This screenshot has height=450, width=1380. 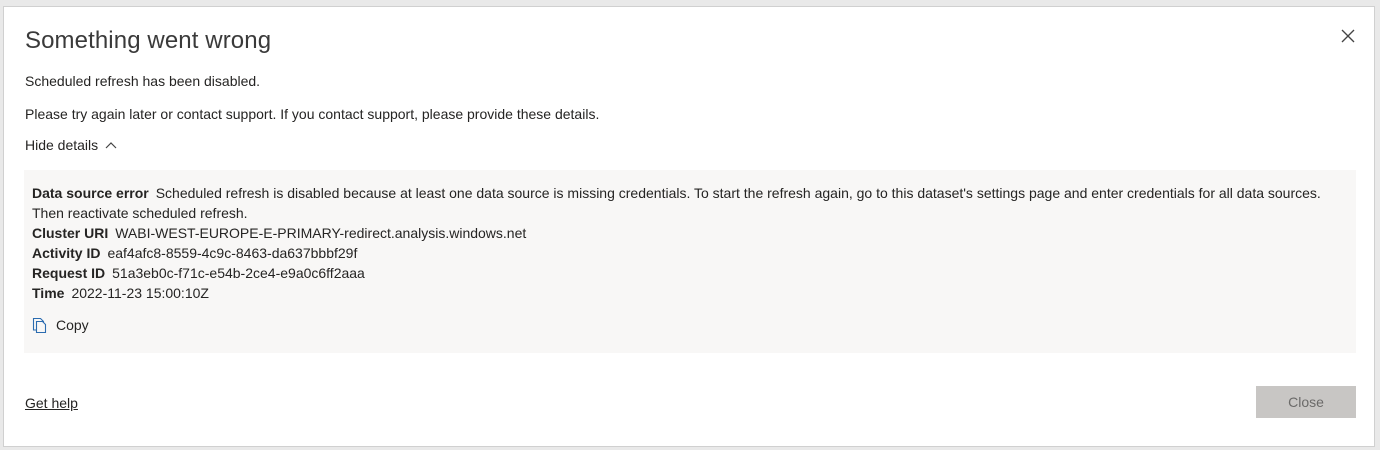 I want to click on time-label: Time, so click(x=48, y=293).